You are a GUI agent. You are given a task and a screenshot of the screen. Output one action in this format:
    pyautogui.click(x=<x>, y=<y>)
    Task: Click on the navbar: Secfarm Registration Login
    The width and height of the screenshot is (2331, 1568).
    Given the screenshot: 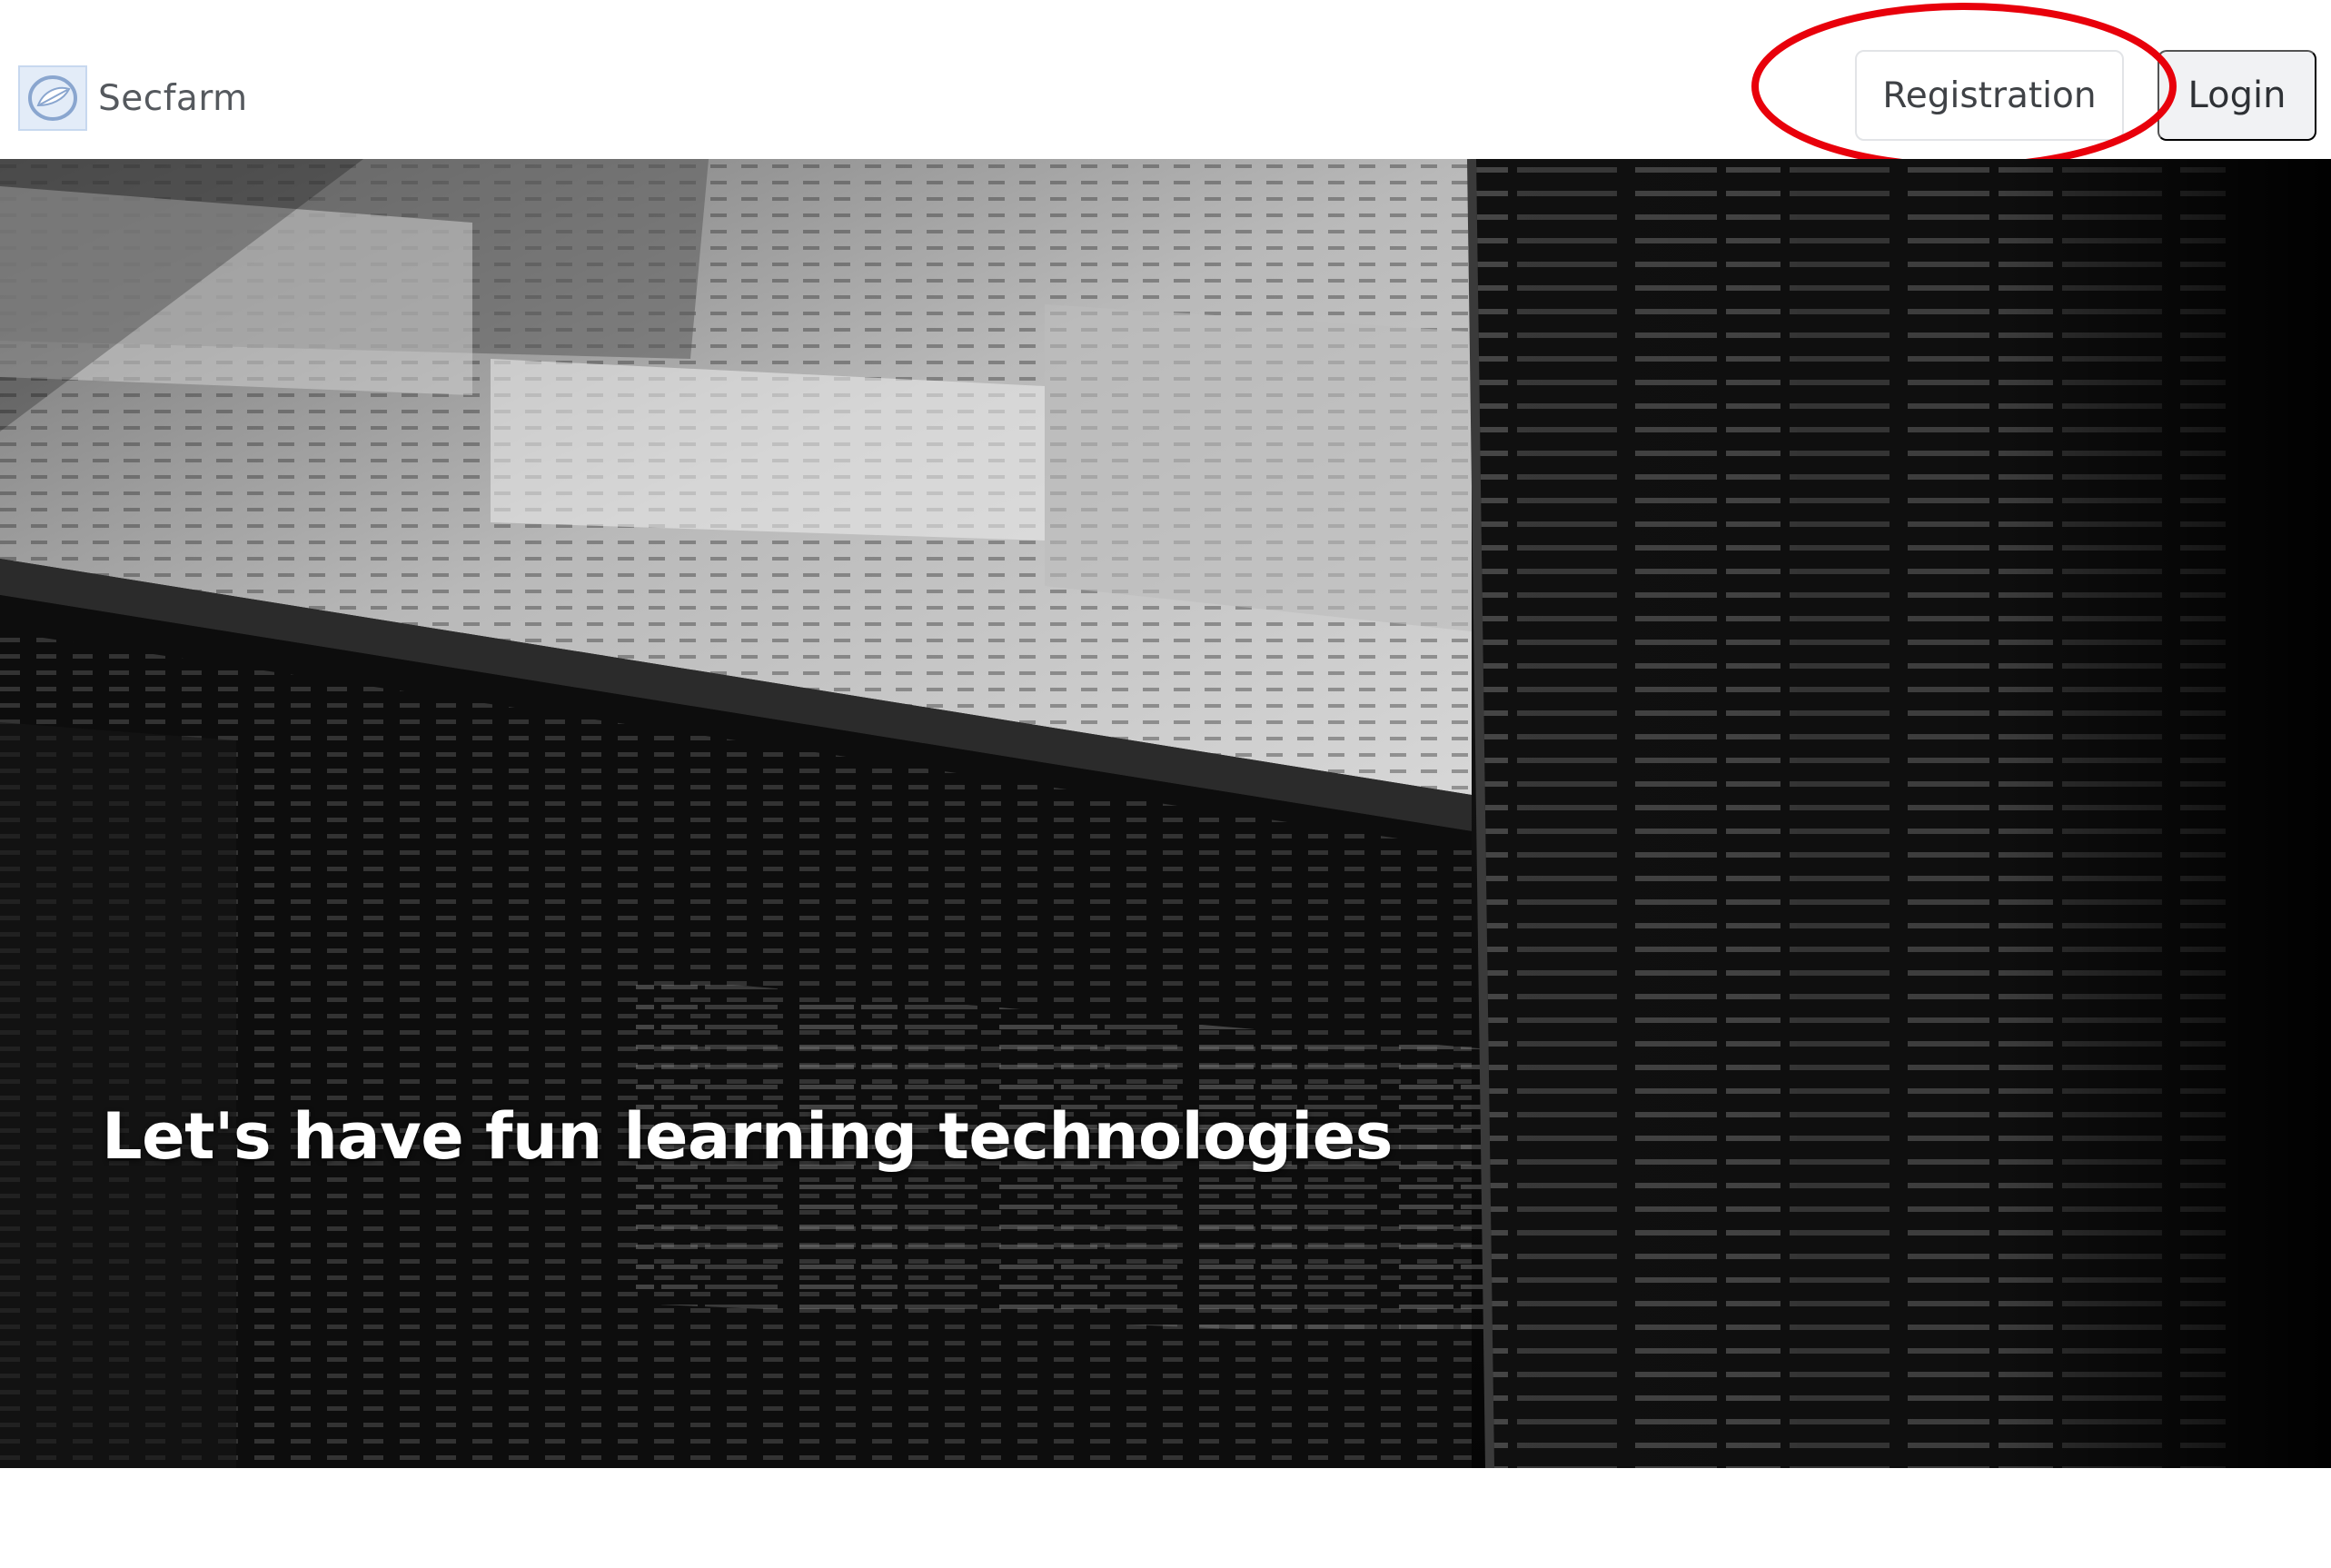 What is the action you would take?
    pyautogui.click(x=1165, y=85)
    